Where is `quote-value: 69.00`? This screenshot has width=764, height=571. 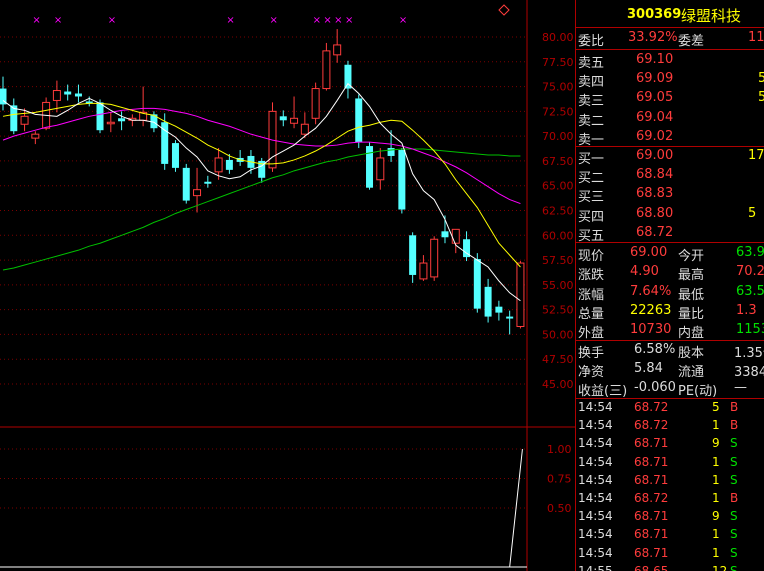 quote-value: 69.00 is located at coordinates (649, 252).